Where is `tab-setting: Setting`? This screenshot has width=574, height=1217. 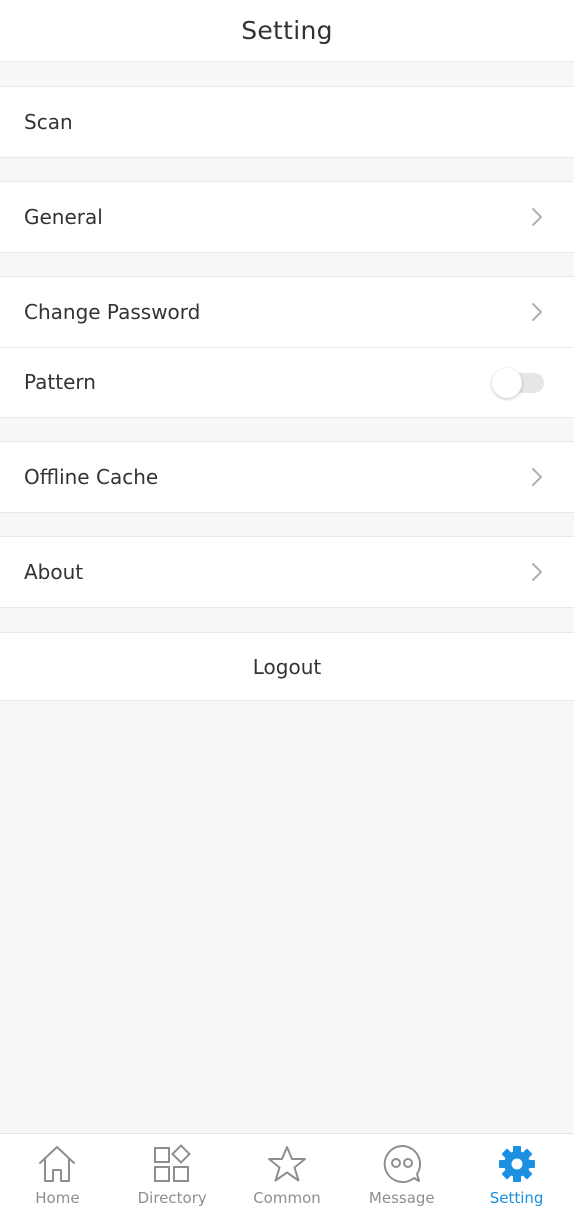 tab-setting: Setting is located at coordinates (516, 1175).